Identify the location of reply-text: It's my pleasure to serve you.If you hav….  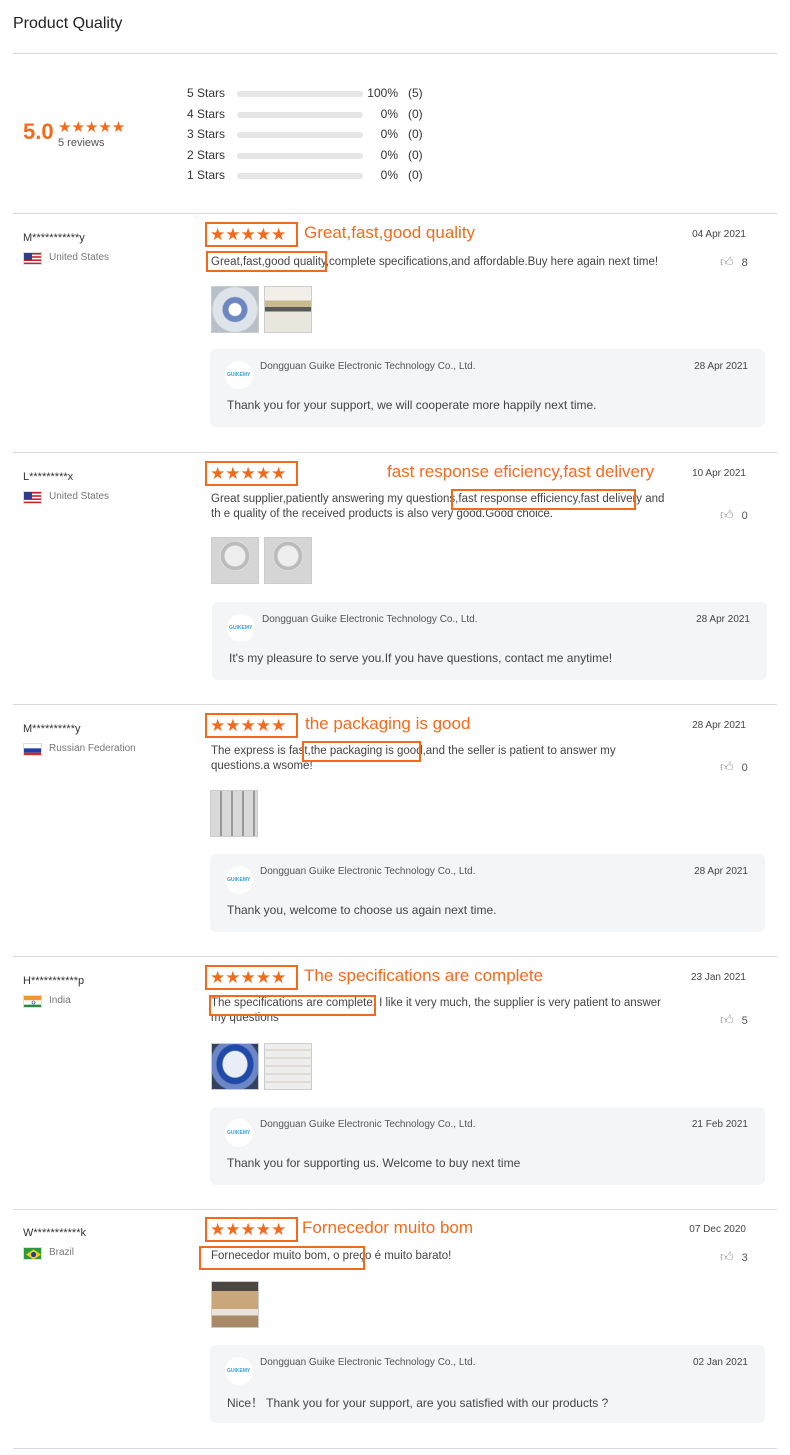
(421, 658).